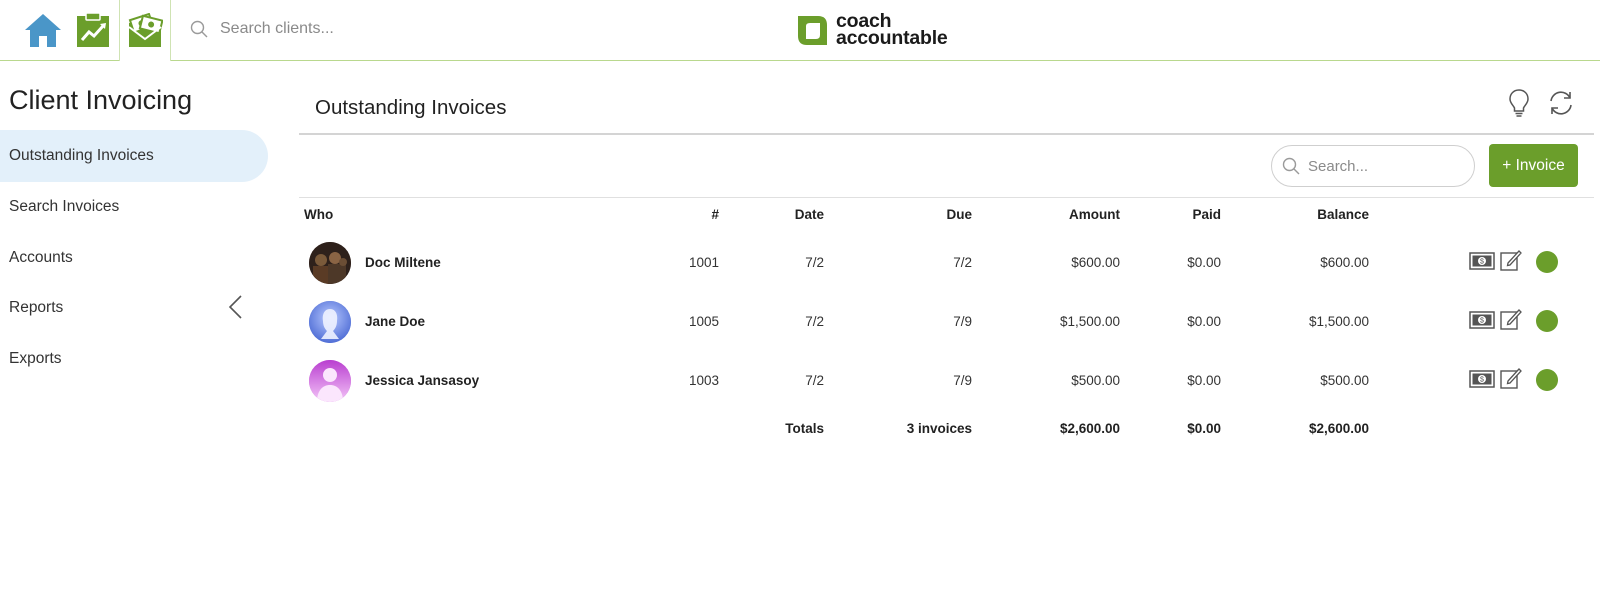 The image size is (1600, 609). Describe the element at coordinates (946, 134) in the screenshot. I see `title-divider` at that location.